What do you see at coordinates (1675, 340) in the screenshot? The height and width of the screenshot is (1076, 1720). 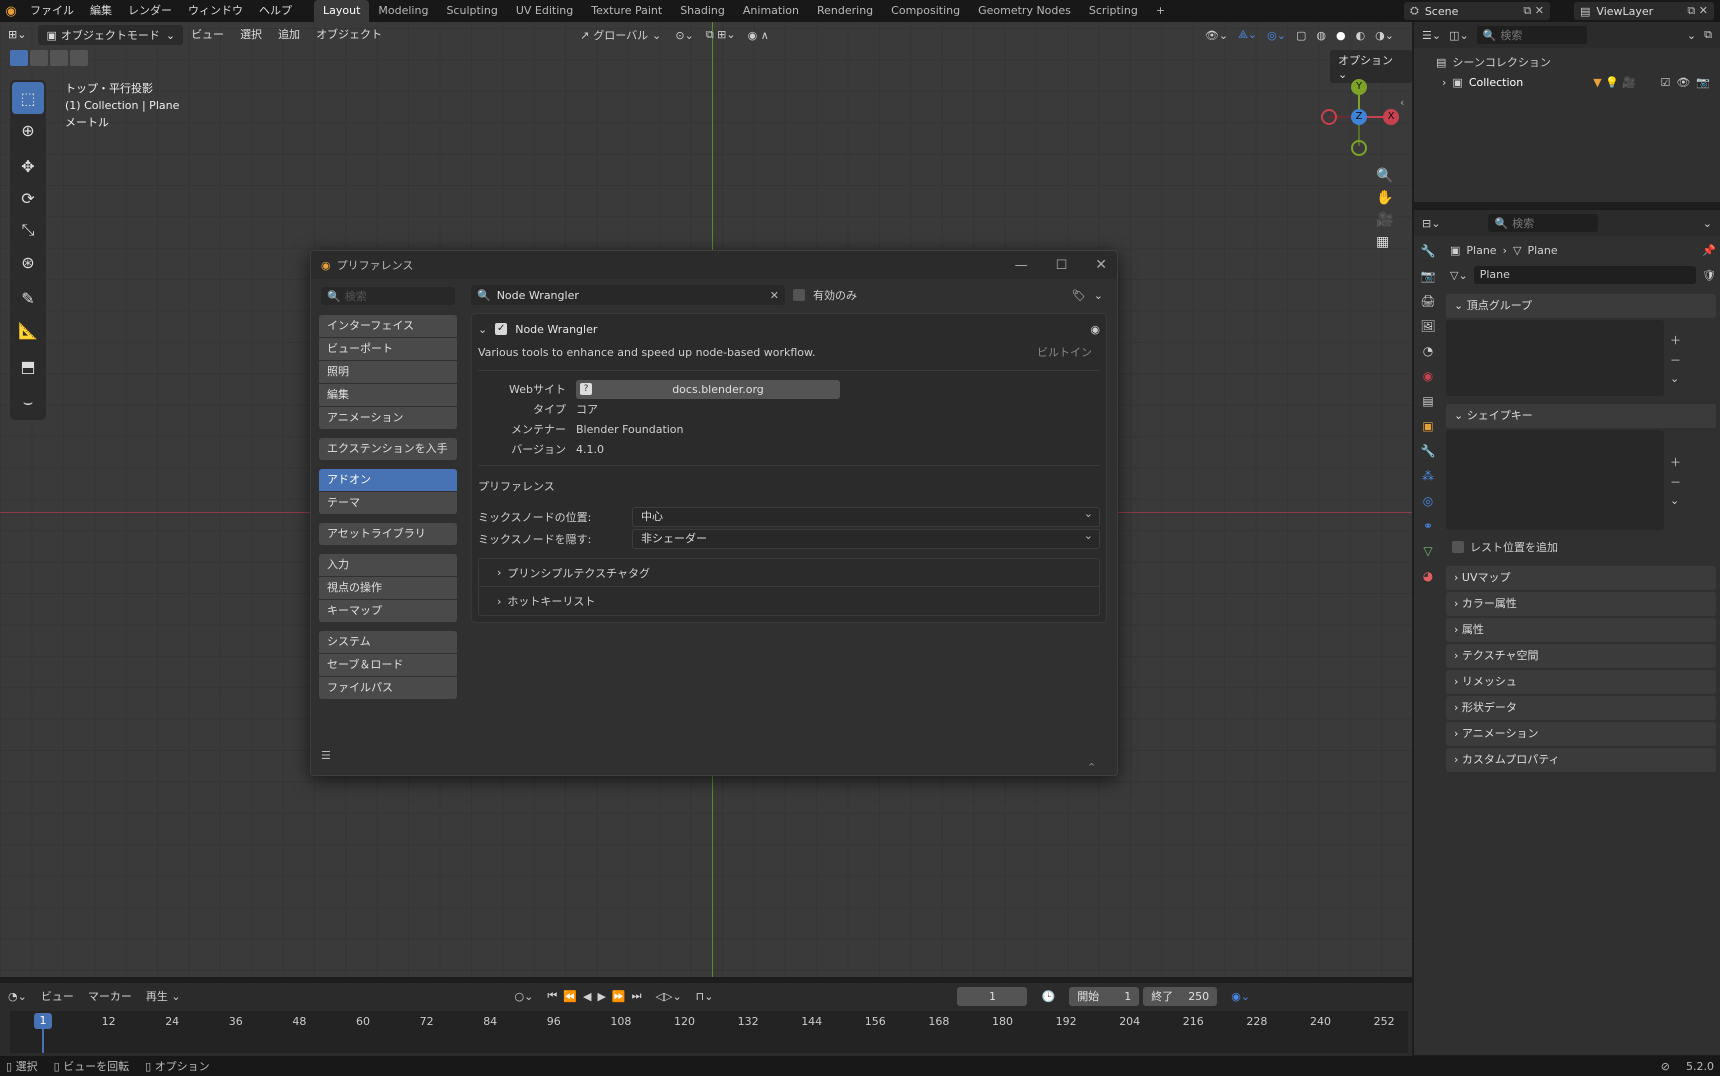 I see `add-icon: ＋` at bounding box center [1675, 340].